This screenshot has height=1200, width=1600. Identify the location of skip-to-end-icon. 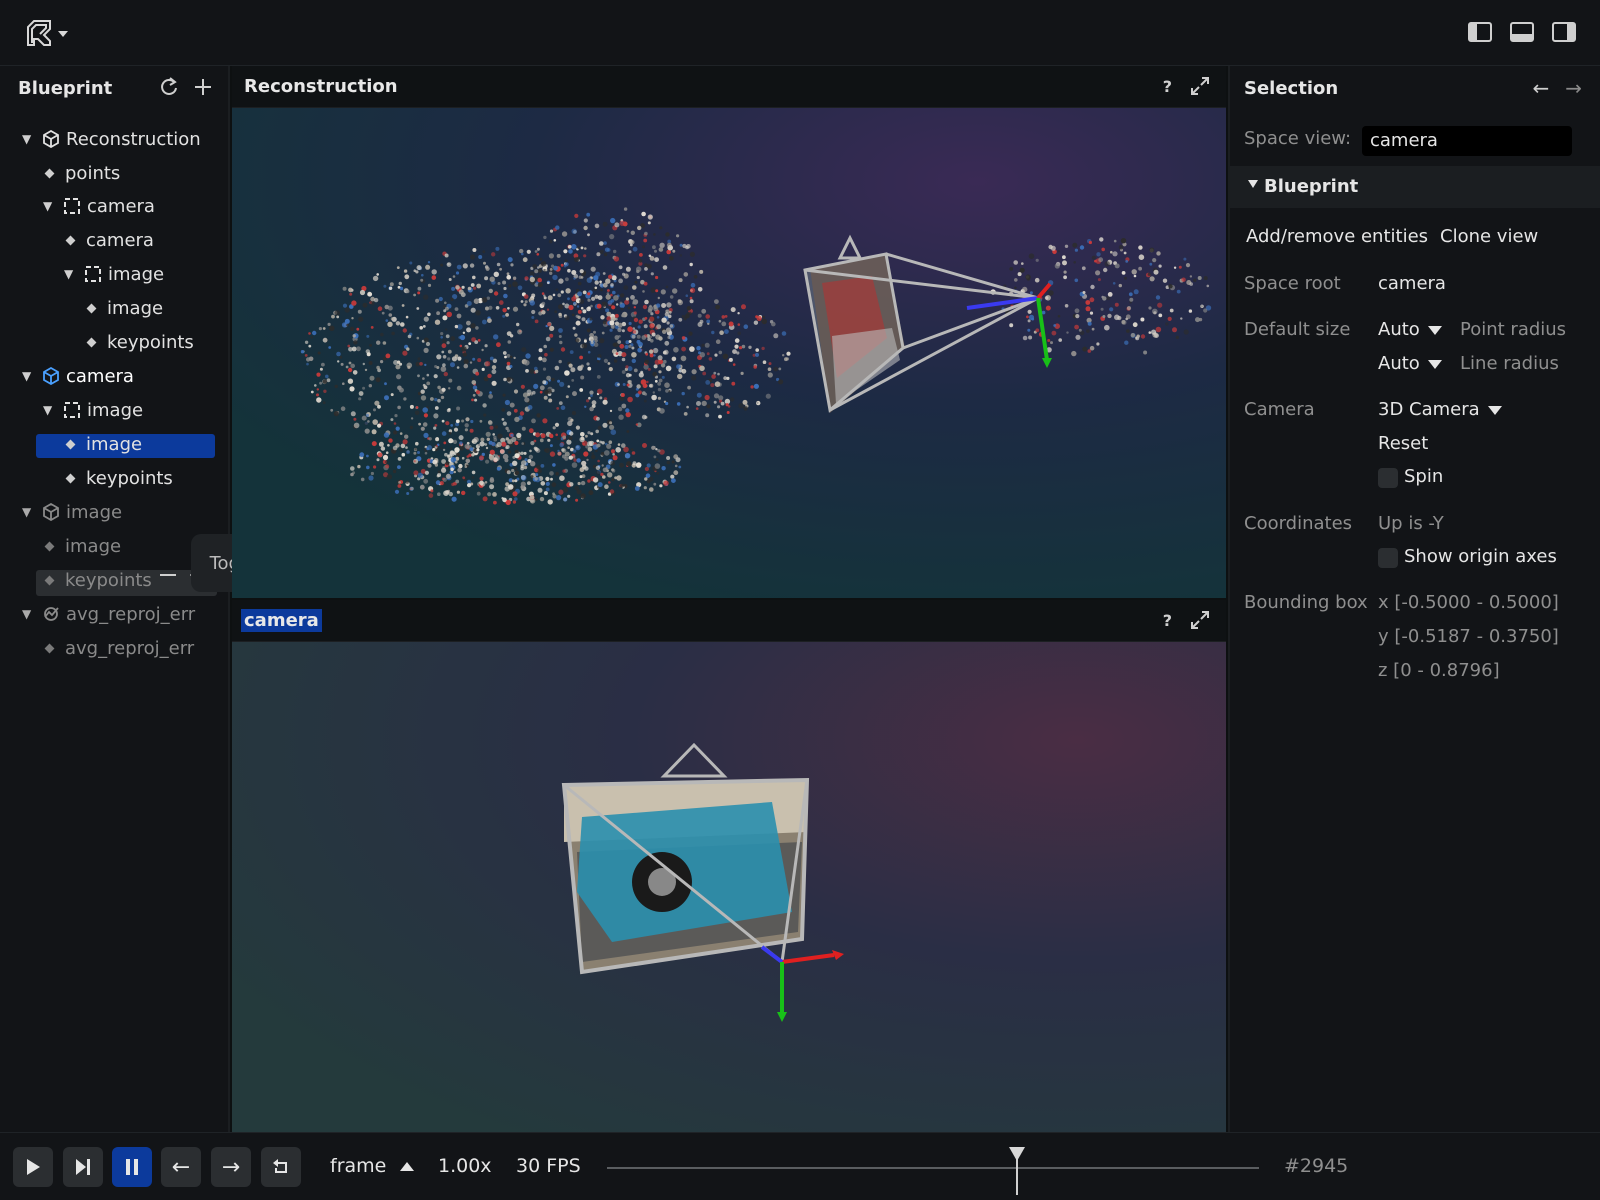
(83, 1167).